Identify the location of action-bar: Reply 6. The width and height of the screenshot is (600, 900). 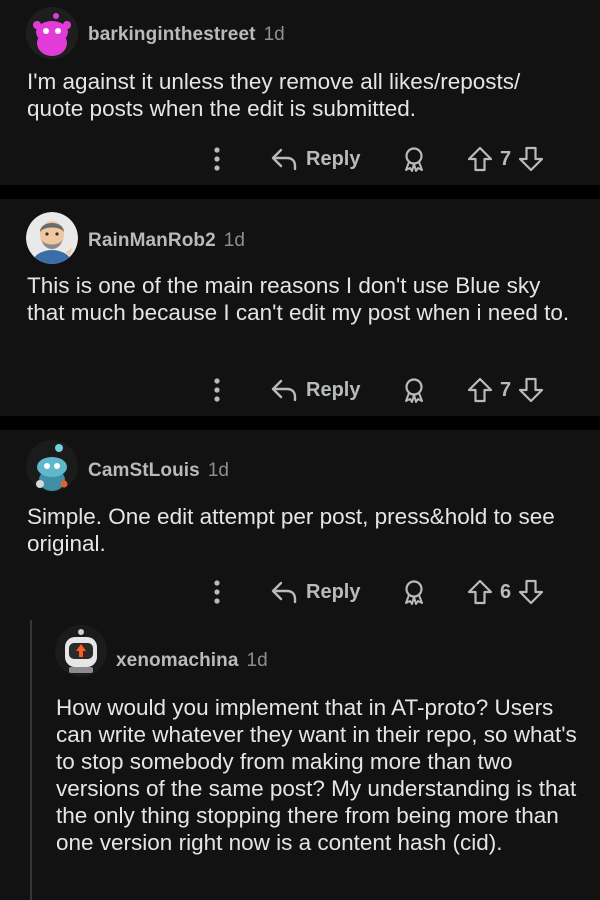
(300, 592).